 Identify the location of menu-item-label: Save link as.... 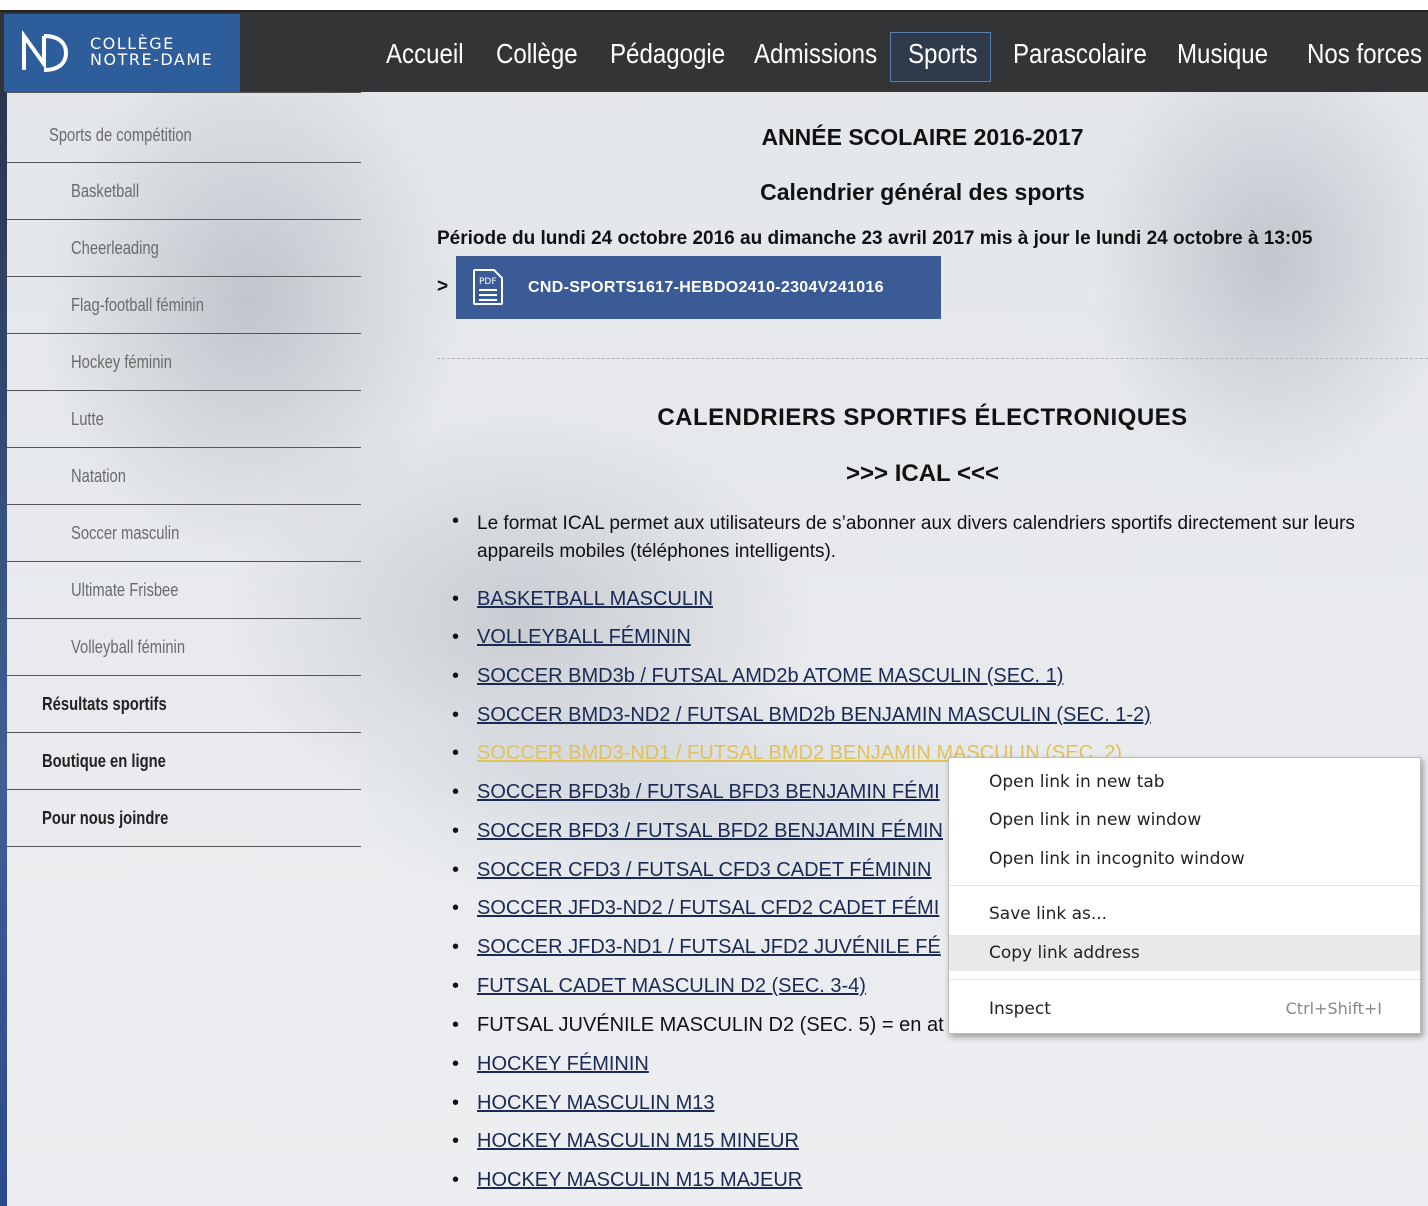
(1048, 914).